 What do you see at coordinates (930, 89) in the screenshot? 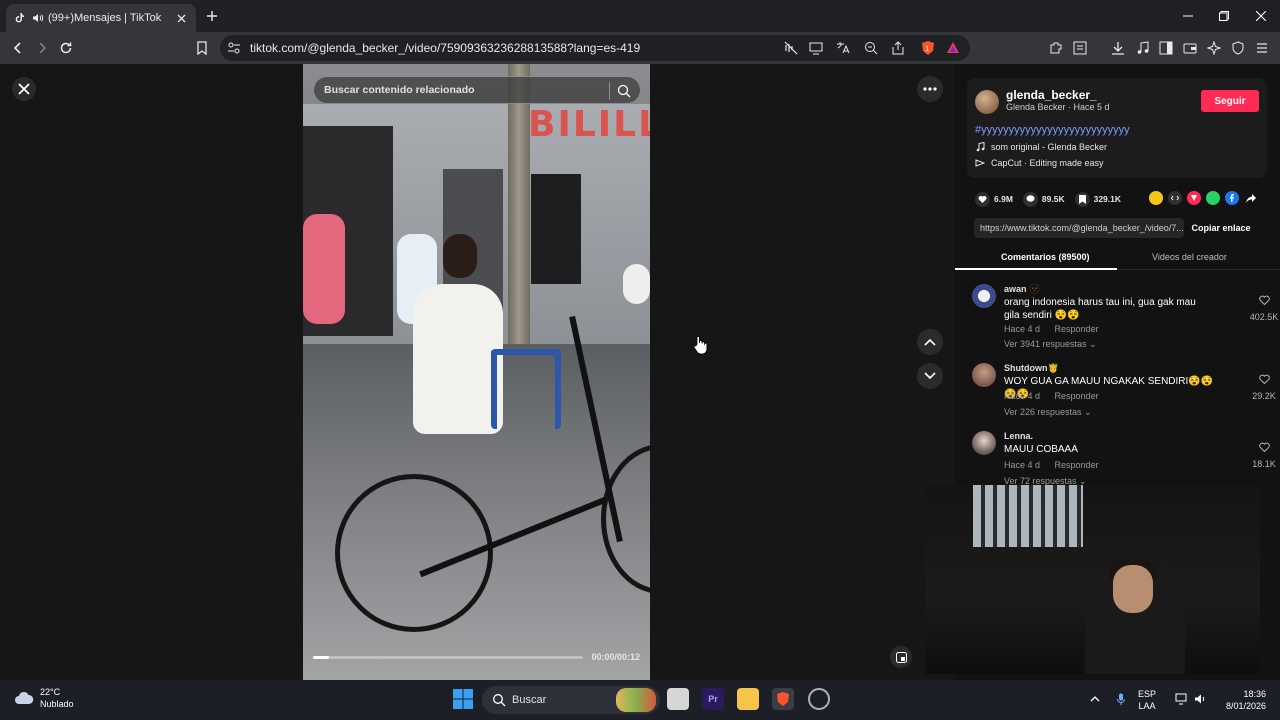
I see `more-options-button` at bounding box center [930, 89].